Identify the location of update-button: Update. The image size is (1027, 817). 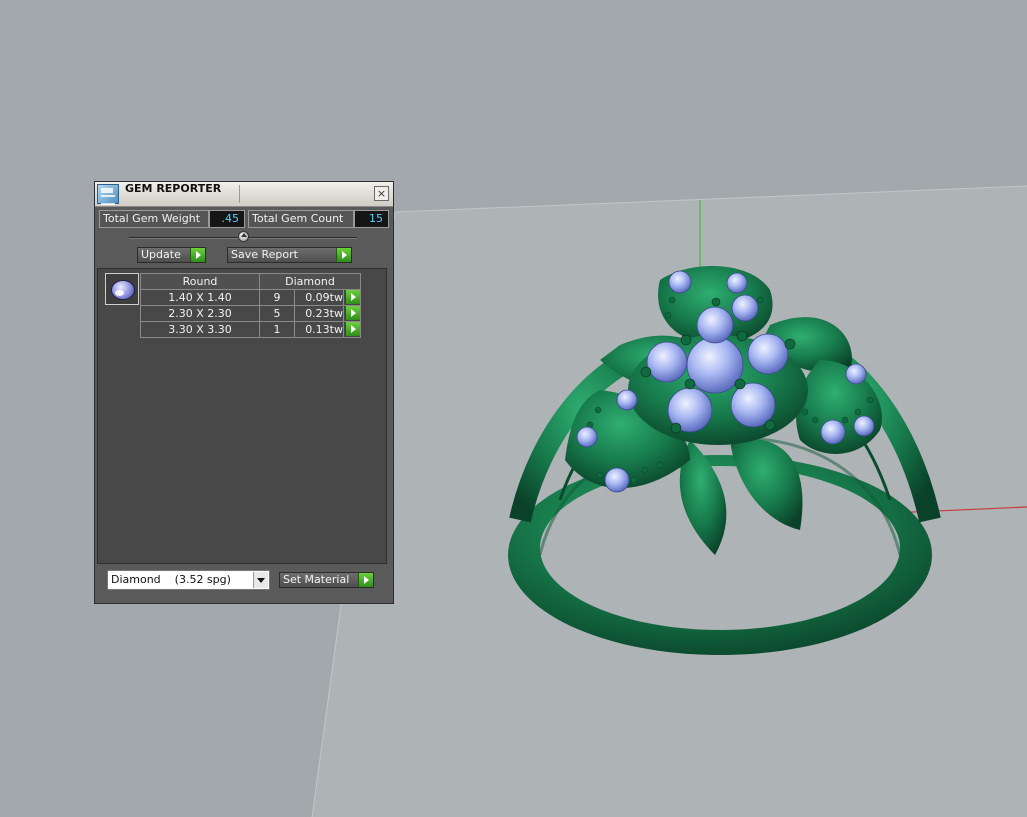
(171, 255).